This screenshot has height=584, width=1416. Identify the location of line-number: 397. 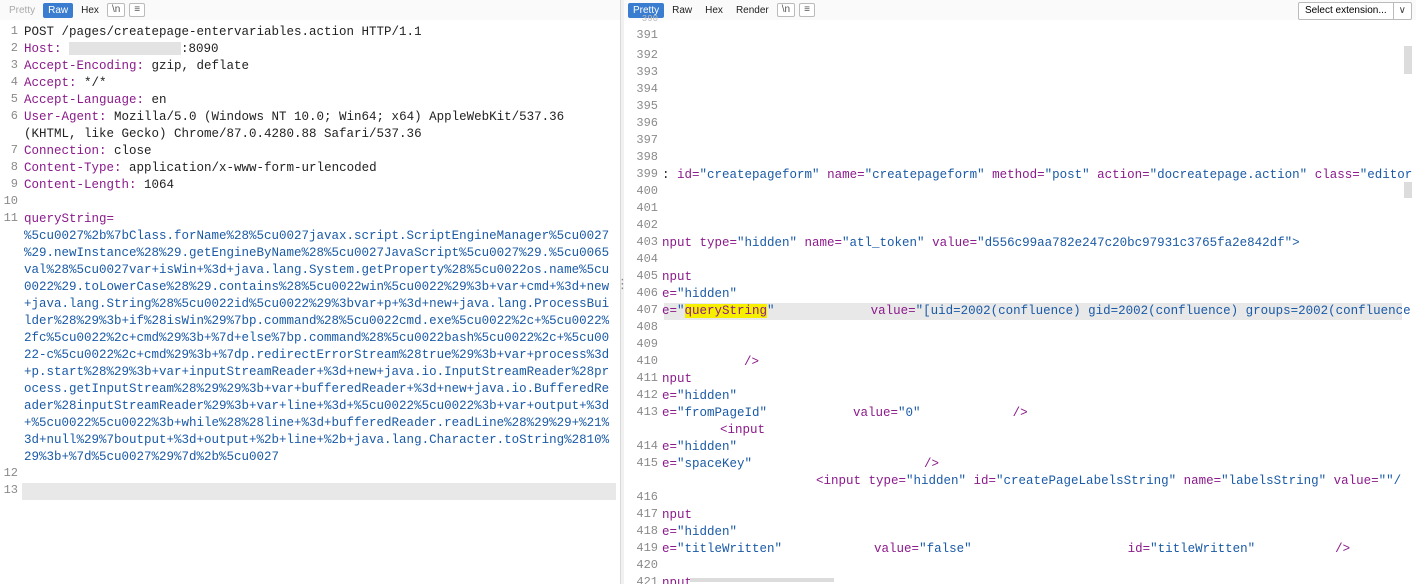
(647, 140).